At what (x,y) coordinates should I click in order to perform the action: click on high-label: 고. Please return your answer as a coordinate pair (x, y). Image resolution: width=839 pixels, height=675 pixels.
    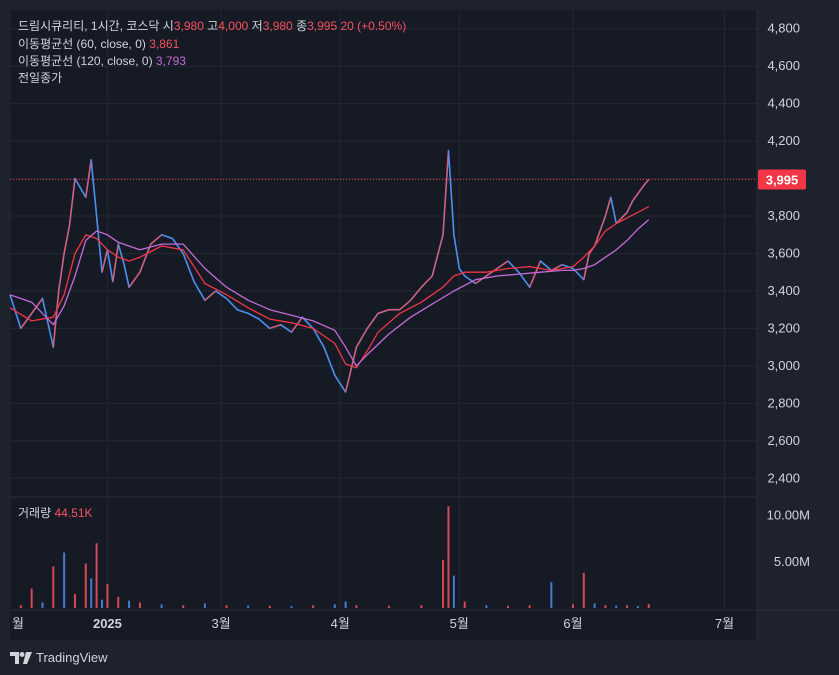
    Looking at the image, I should click on (213, 26).